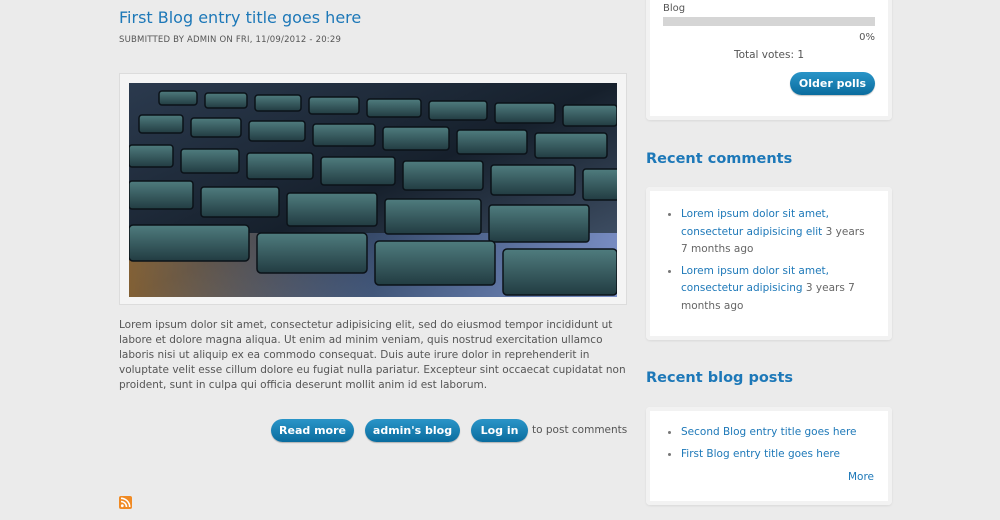 The image size is (1000, 520). What do you see at coordinates (832, 83) in the screenshot?
I see `older-polls-button: Older polls` at bounding box center [832, 83].